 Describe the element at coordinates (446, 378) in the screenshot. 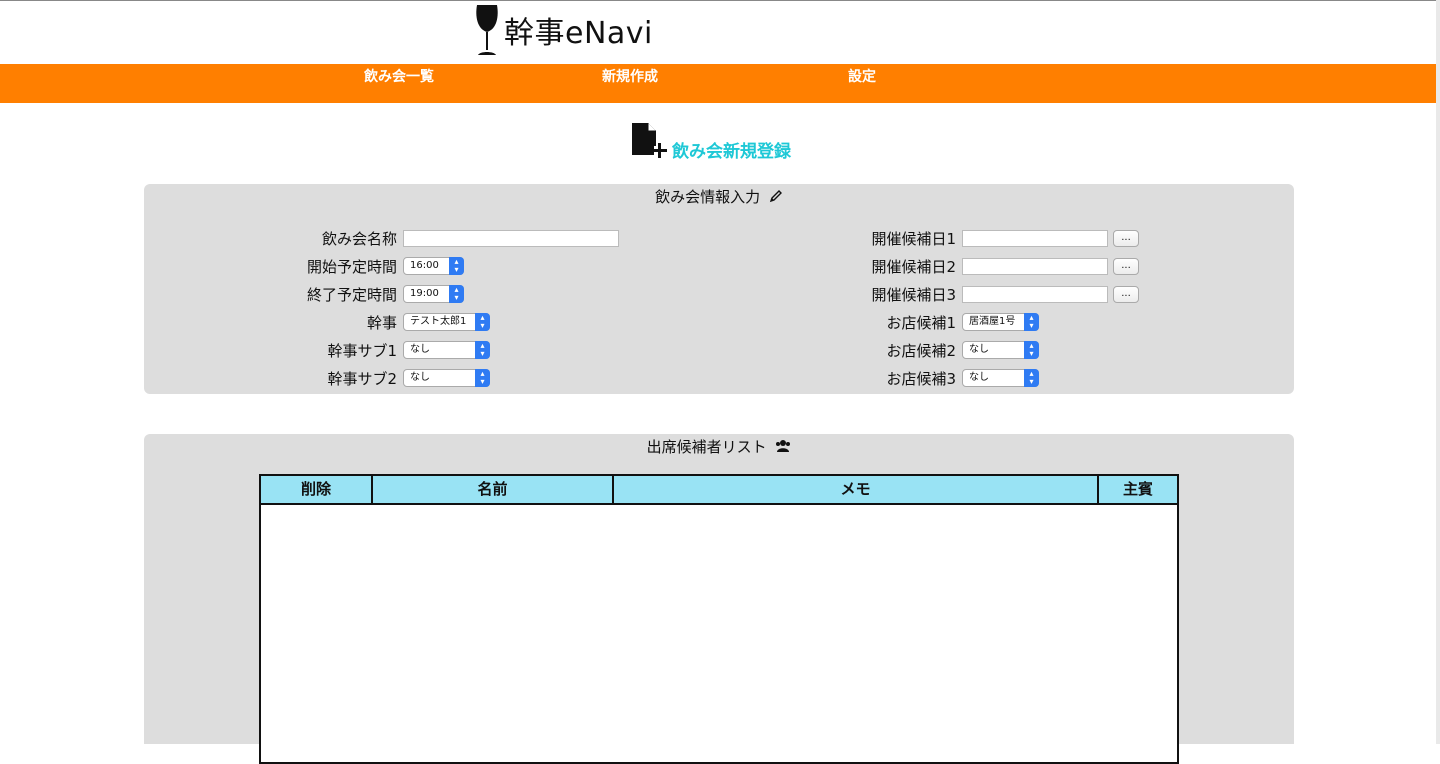

I see `sub-organizer-2-select: なし ▴ ▾` at that location.